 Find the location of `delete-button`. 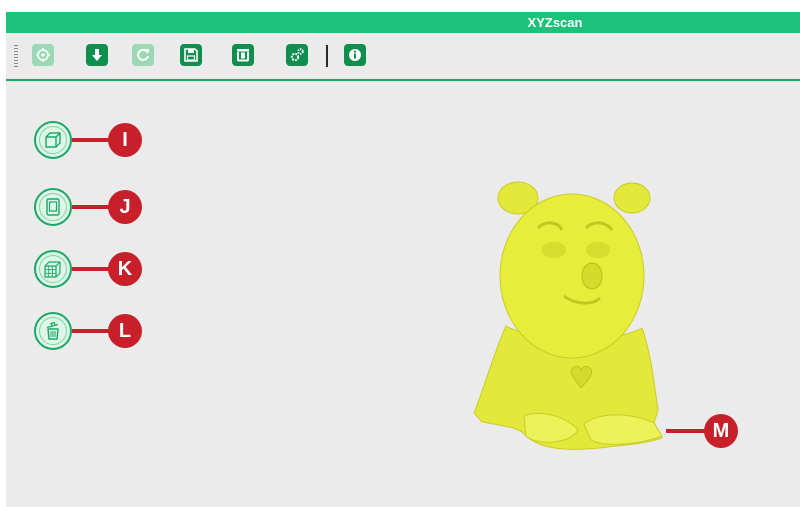

delete-button is located at coordinates (53, 331).